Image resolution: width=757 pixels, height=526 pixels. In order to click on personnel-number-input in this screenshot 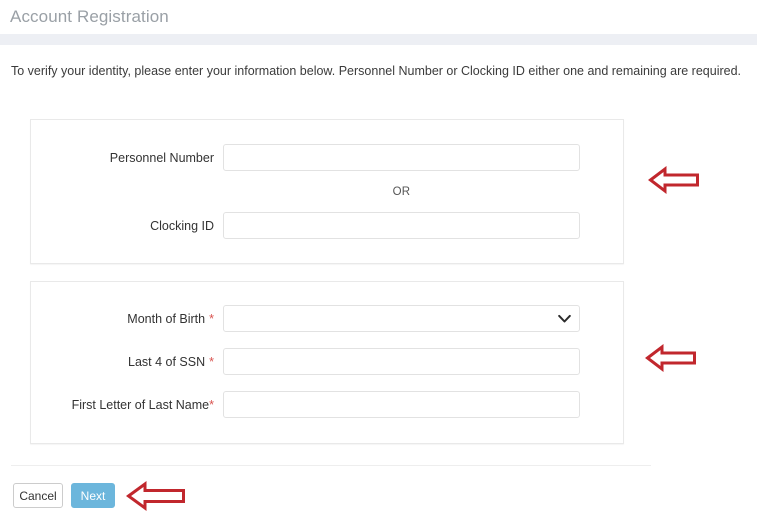, I will do `click(401, 157)`.